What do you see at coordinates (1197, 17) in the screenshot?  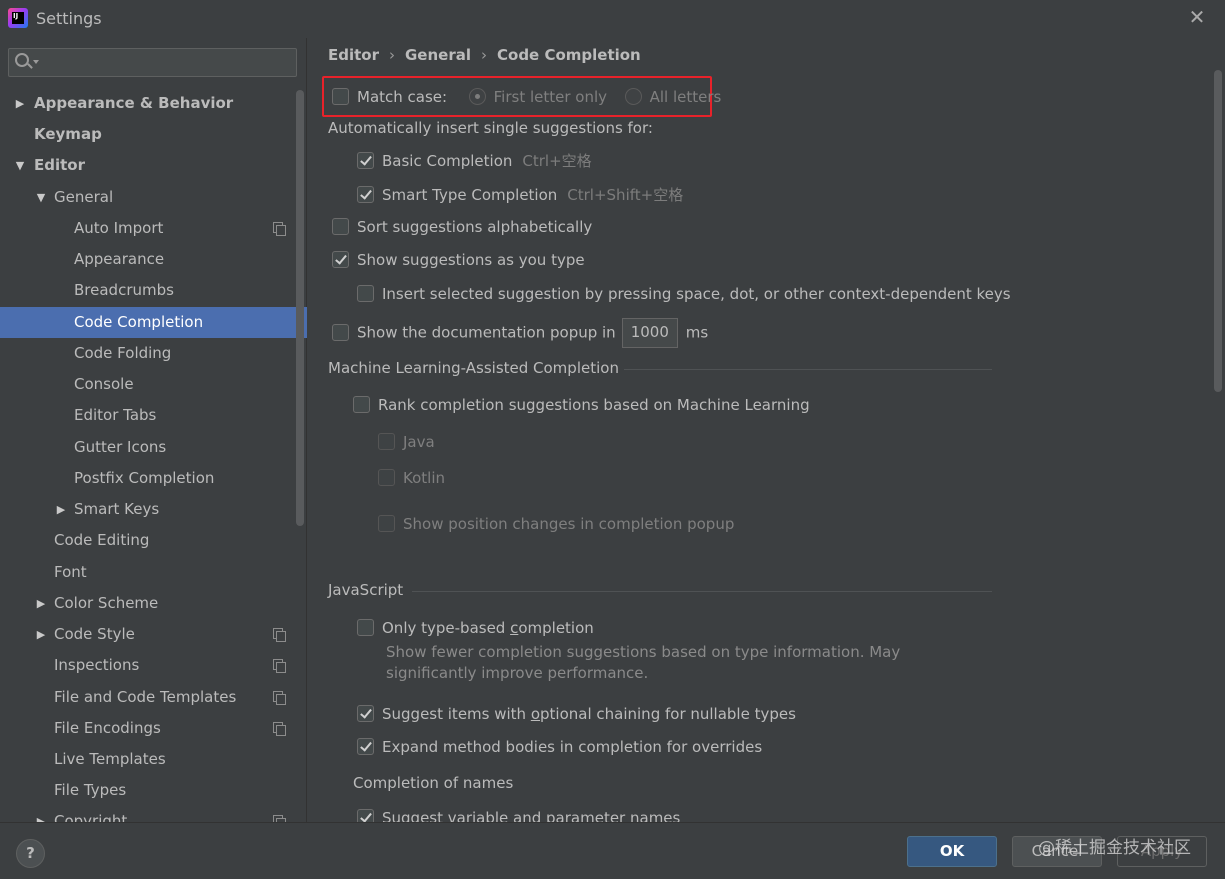 I see `close-icon: ✕` at bounding box center [1197, 17].